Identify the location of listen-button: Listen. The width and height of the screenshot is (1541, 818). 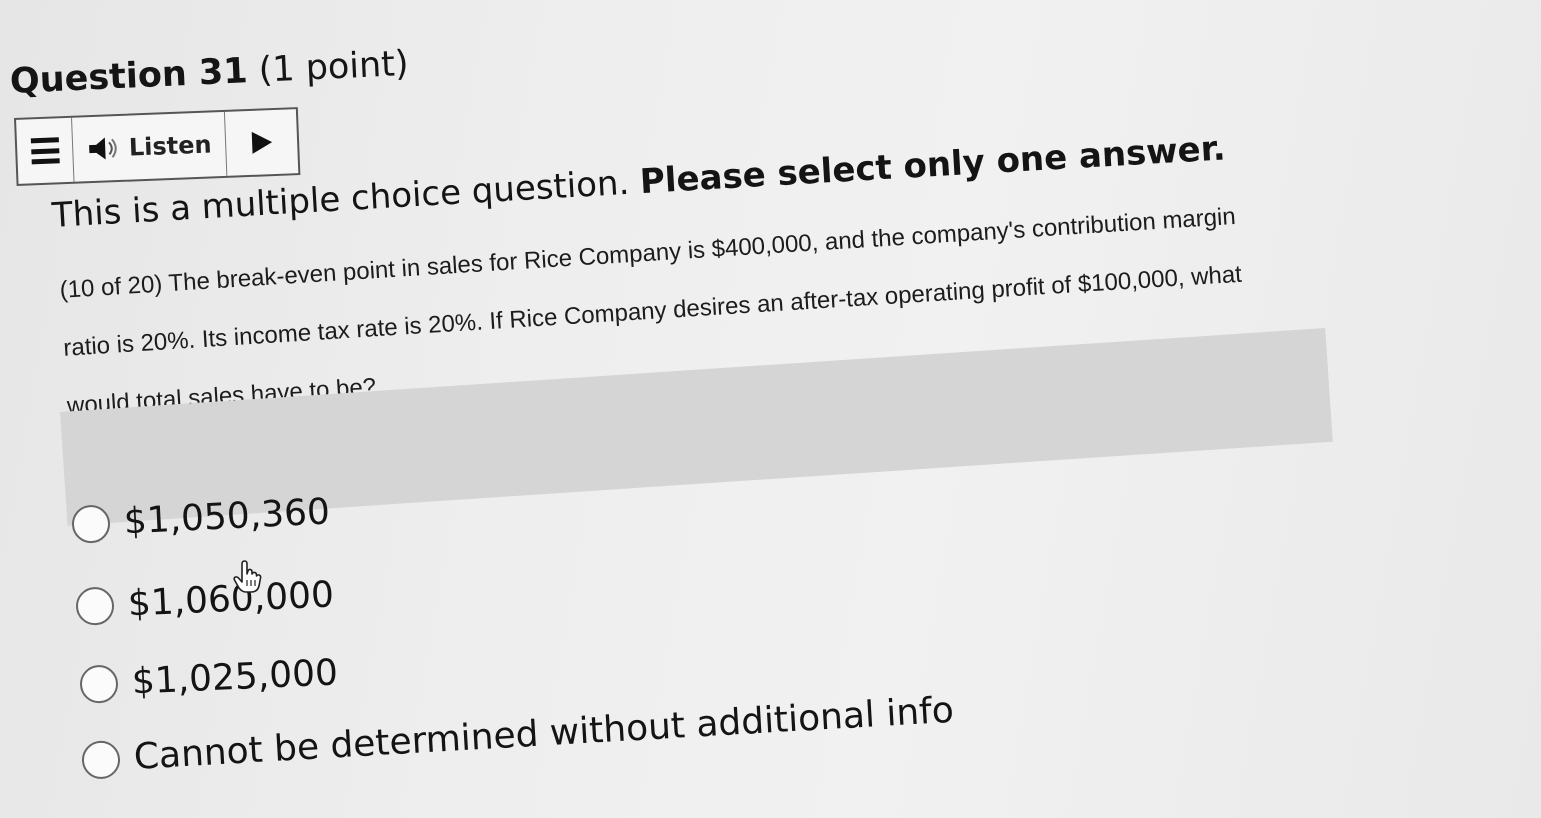
(150, 146).